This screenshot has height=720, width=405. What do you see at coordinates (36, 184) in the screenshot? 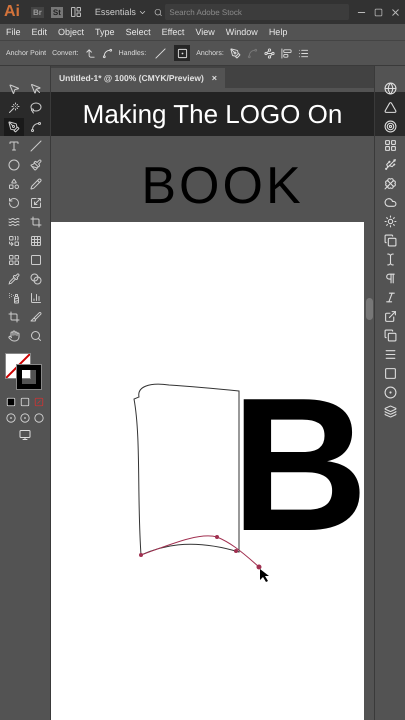
I see `pencil-icon` at bounding box center [36, 184].